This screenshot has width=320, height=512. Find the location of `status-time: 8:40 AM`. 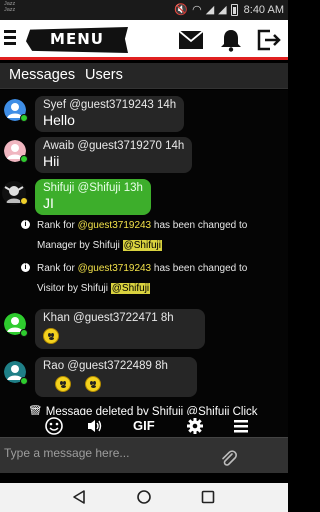

status-time: 8:40 AM is located at coordinates (263, 9).